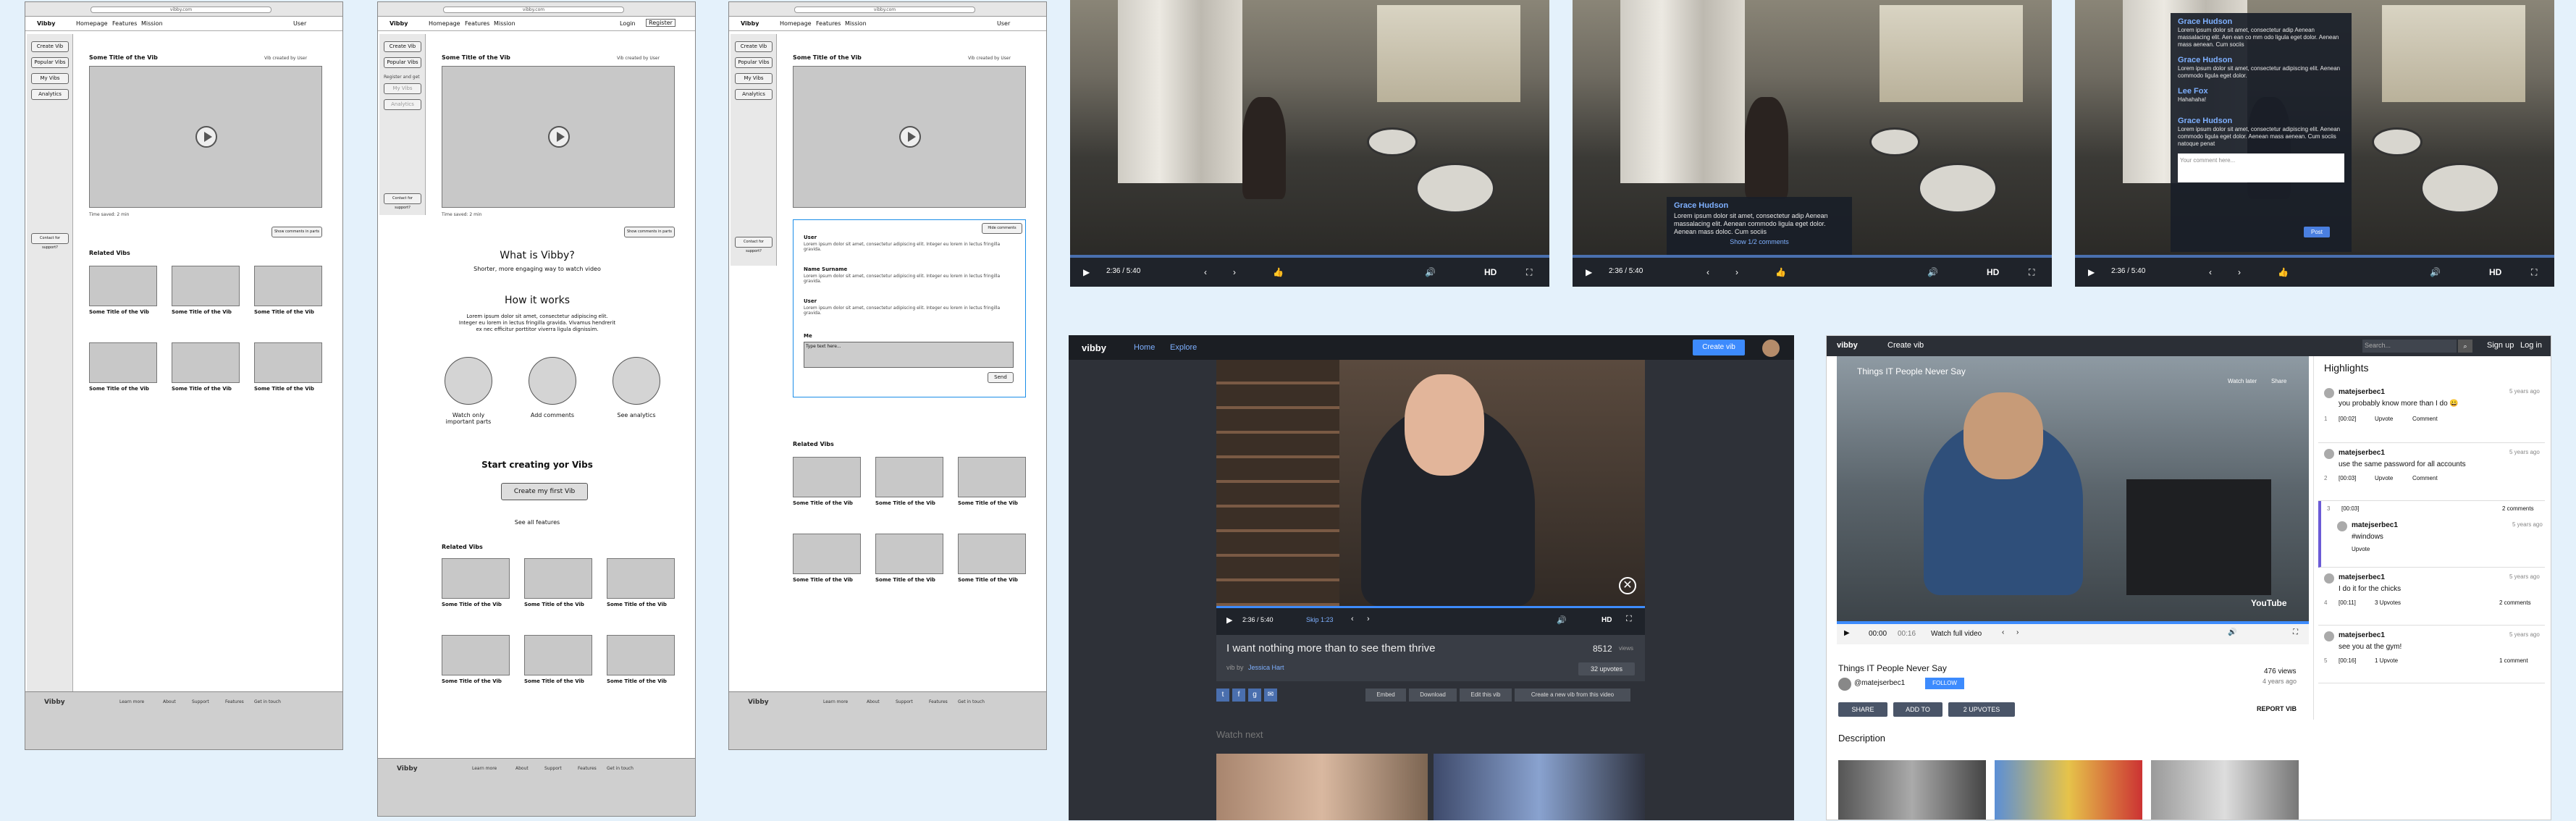 This screenshot has height=821, width=2576. Describe the element at coordinates (2465, 346) in the screenshot. I see `search-icon: ⌕` at that location.